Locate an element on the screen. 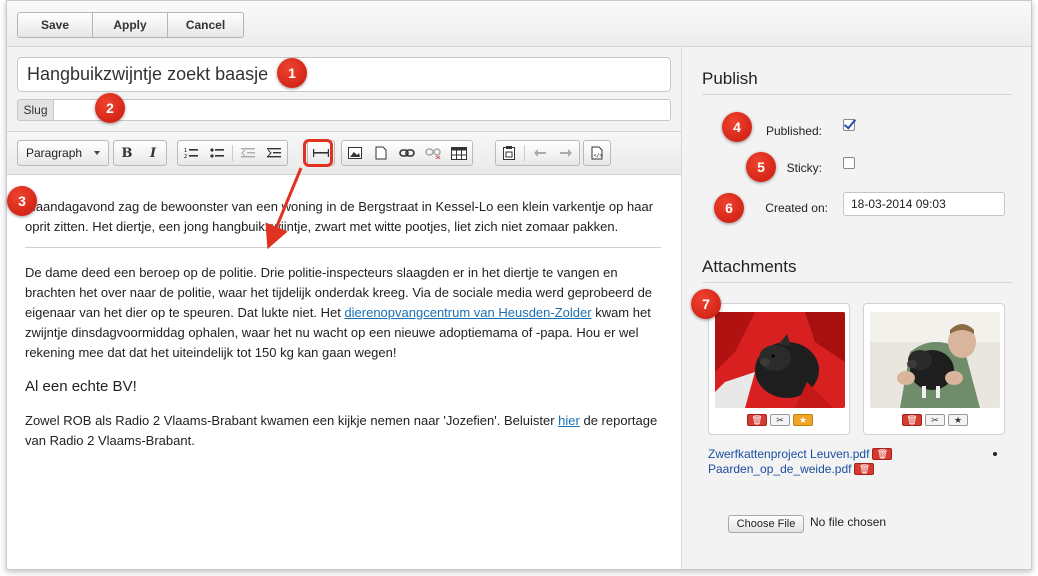 Image resolution: width=1038 pixels, height=576 pixels. listen-link: hier is located at coordinates (569, 420).